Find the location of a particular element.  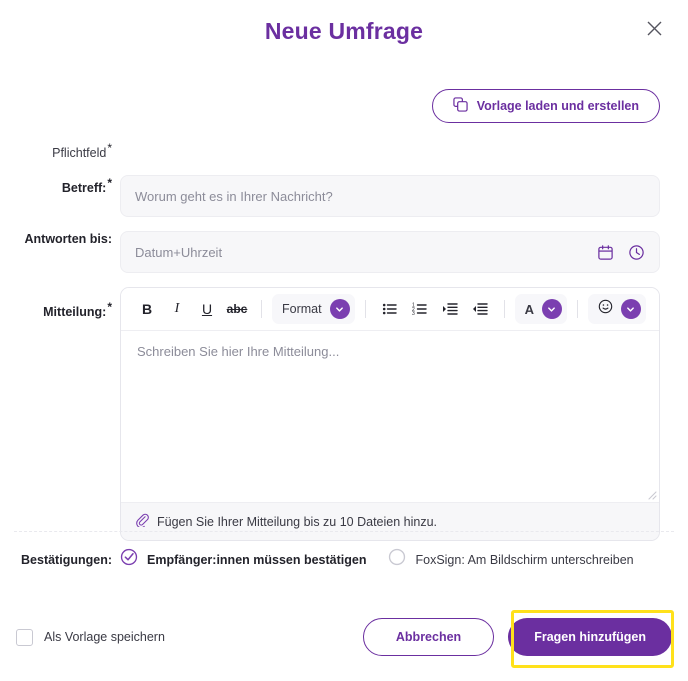

confirmations-label: Bestätigungen: is located at coordinates (66, 559).